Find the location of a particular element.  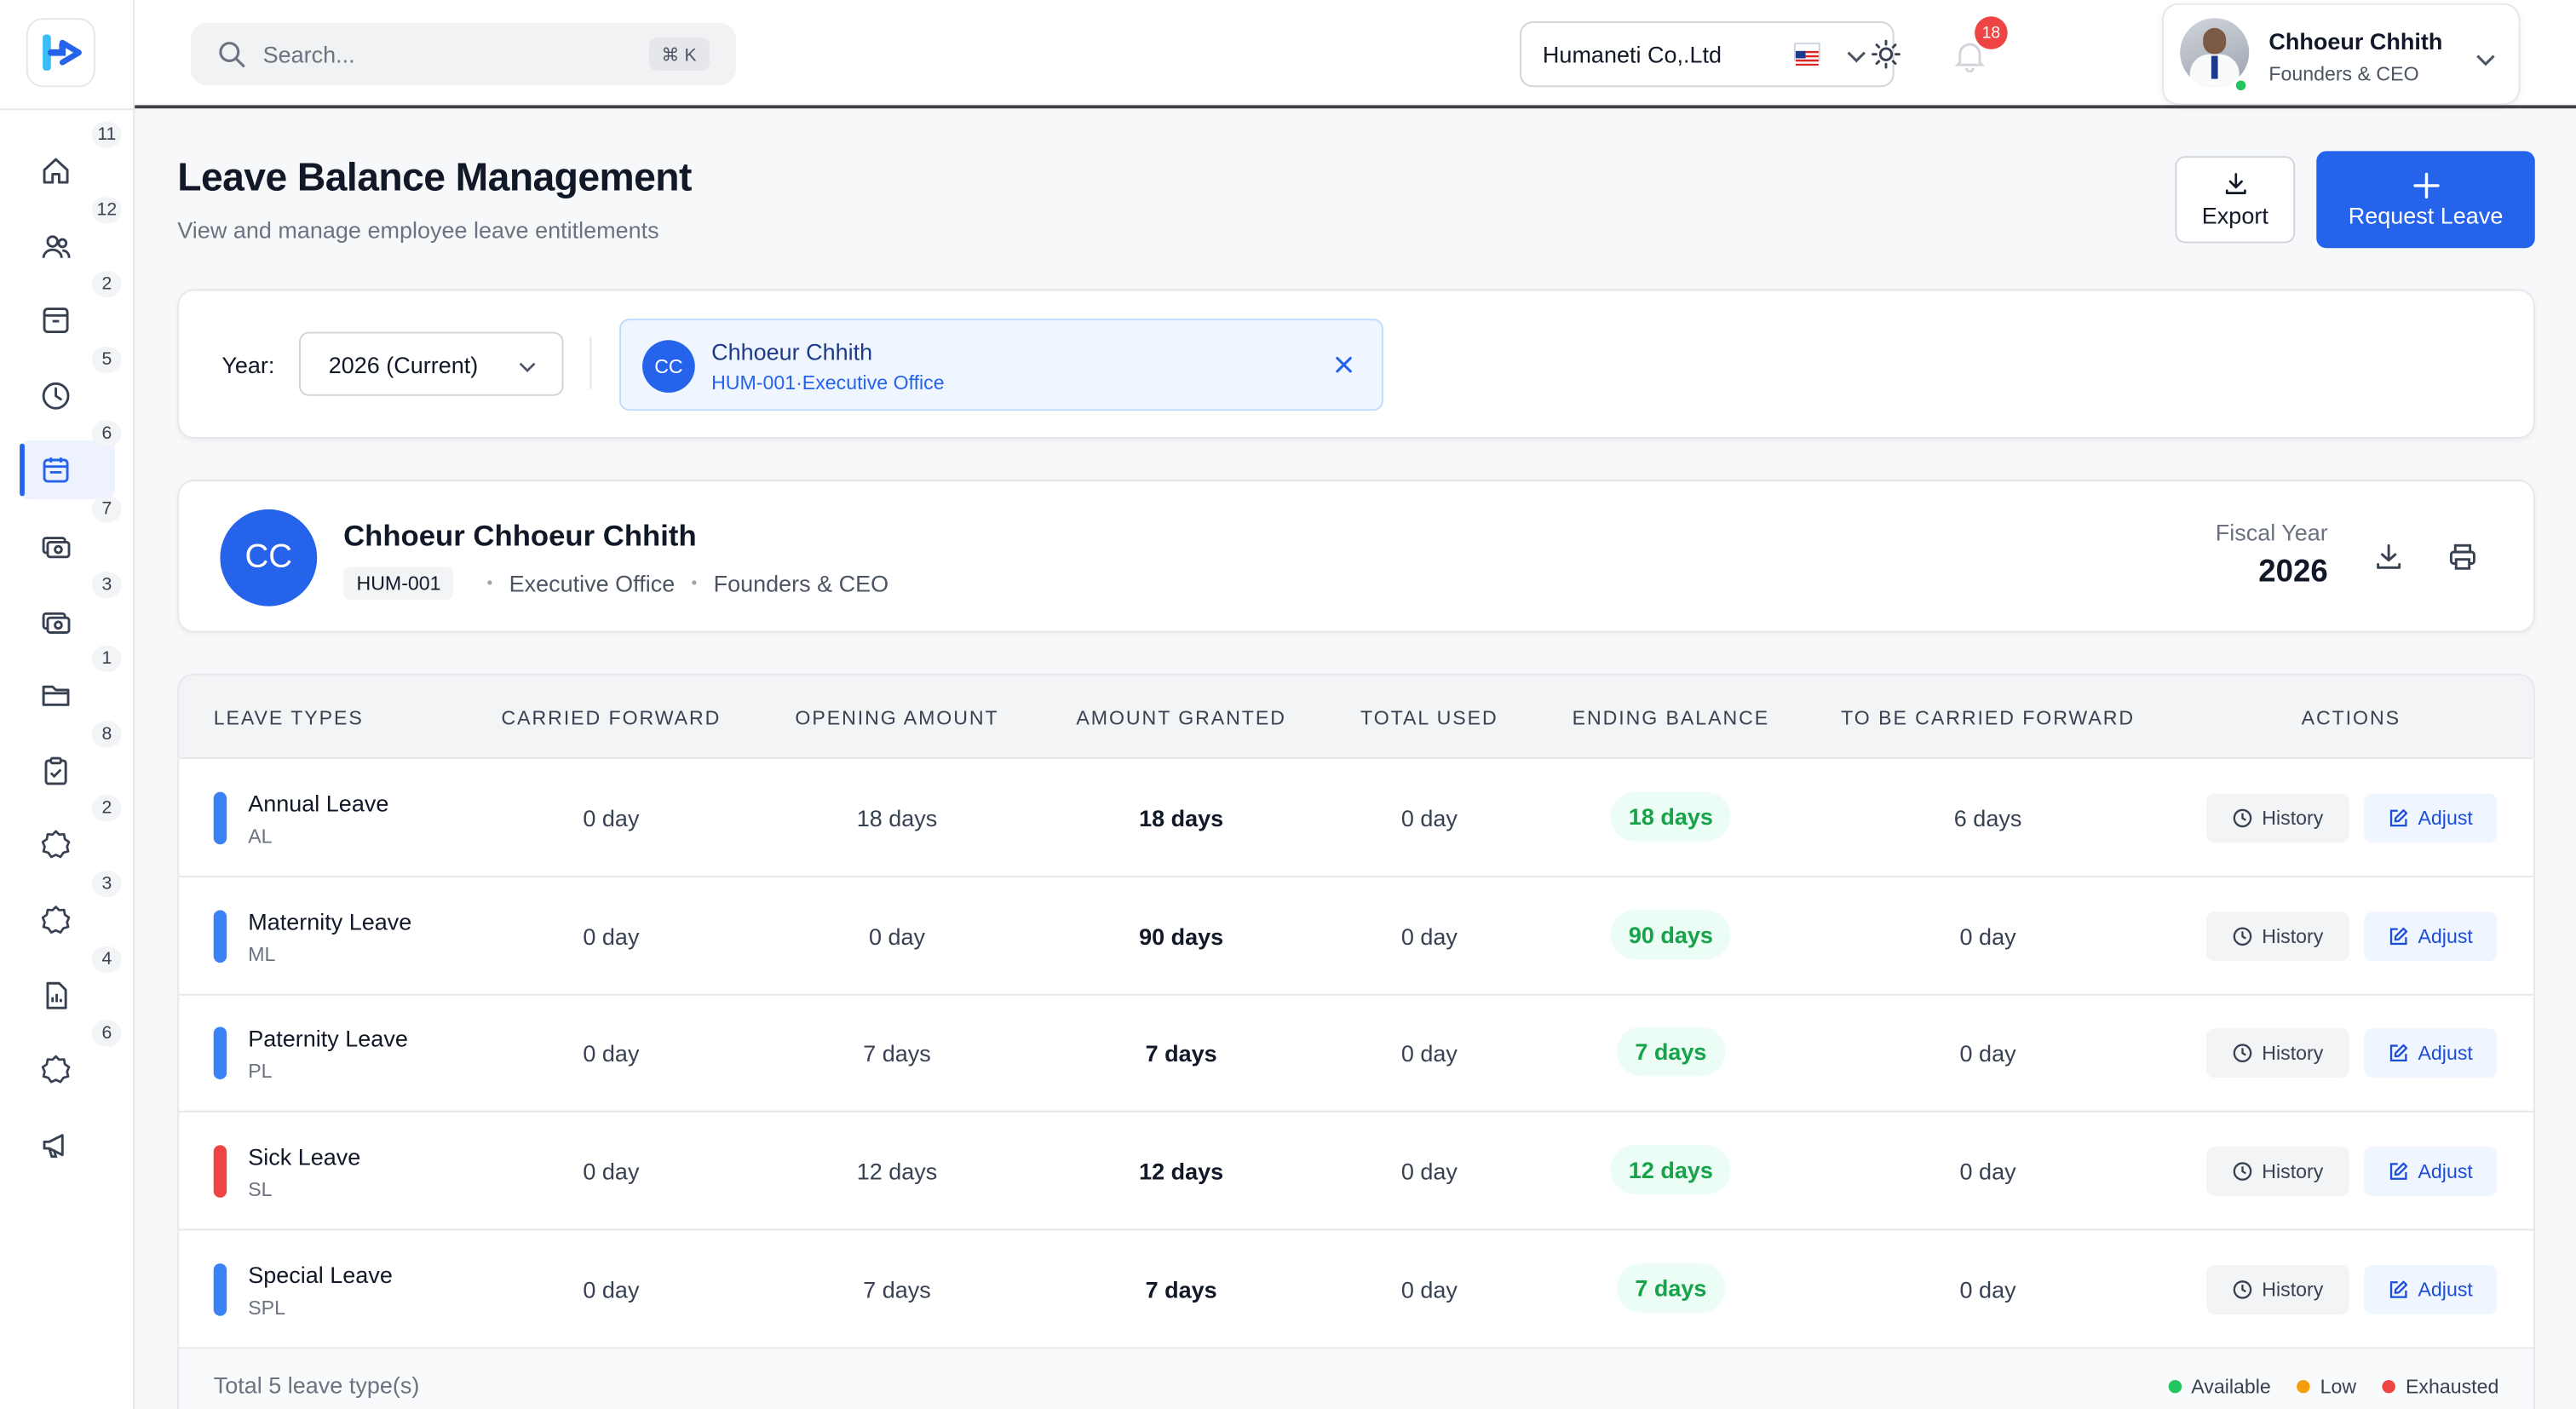

sidebar-item-calendar: 6 is located at coordinates (71, 461).